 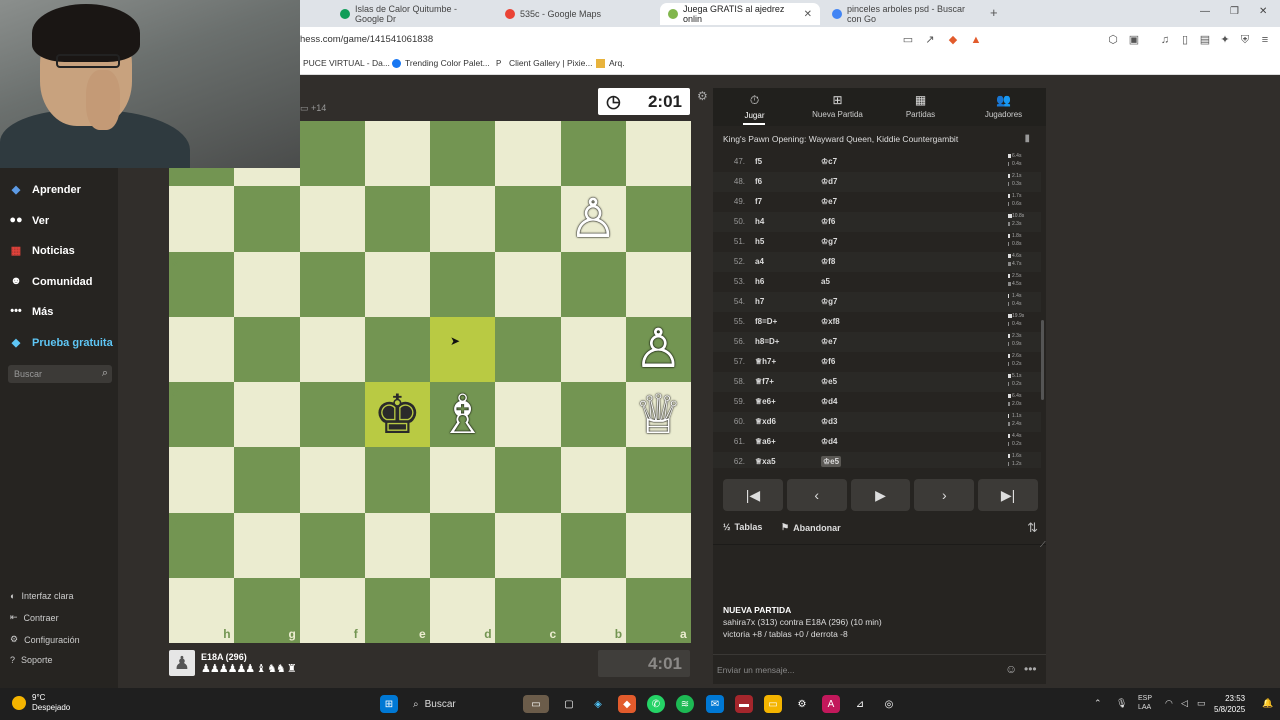 I want to click on white-move: f5, so click(x=758, y=161).